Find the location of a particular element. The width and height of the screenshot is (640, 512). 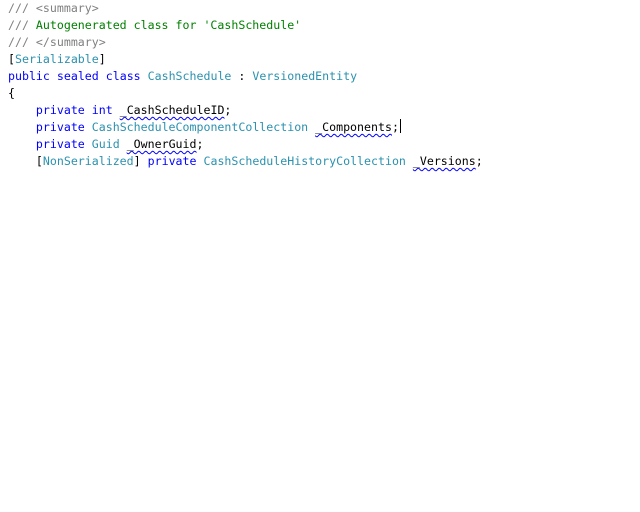

code-line: private Guid _OwnerGuid; is located at coordinates (106, 144).